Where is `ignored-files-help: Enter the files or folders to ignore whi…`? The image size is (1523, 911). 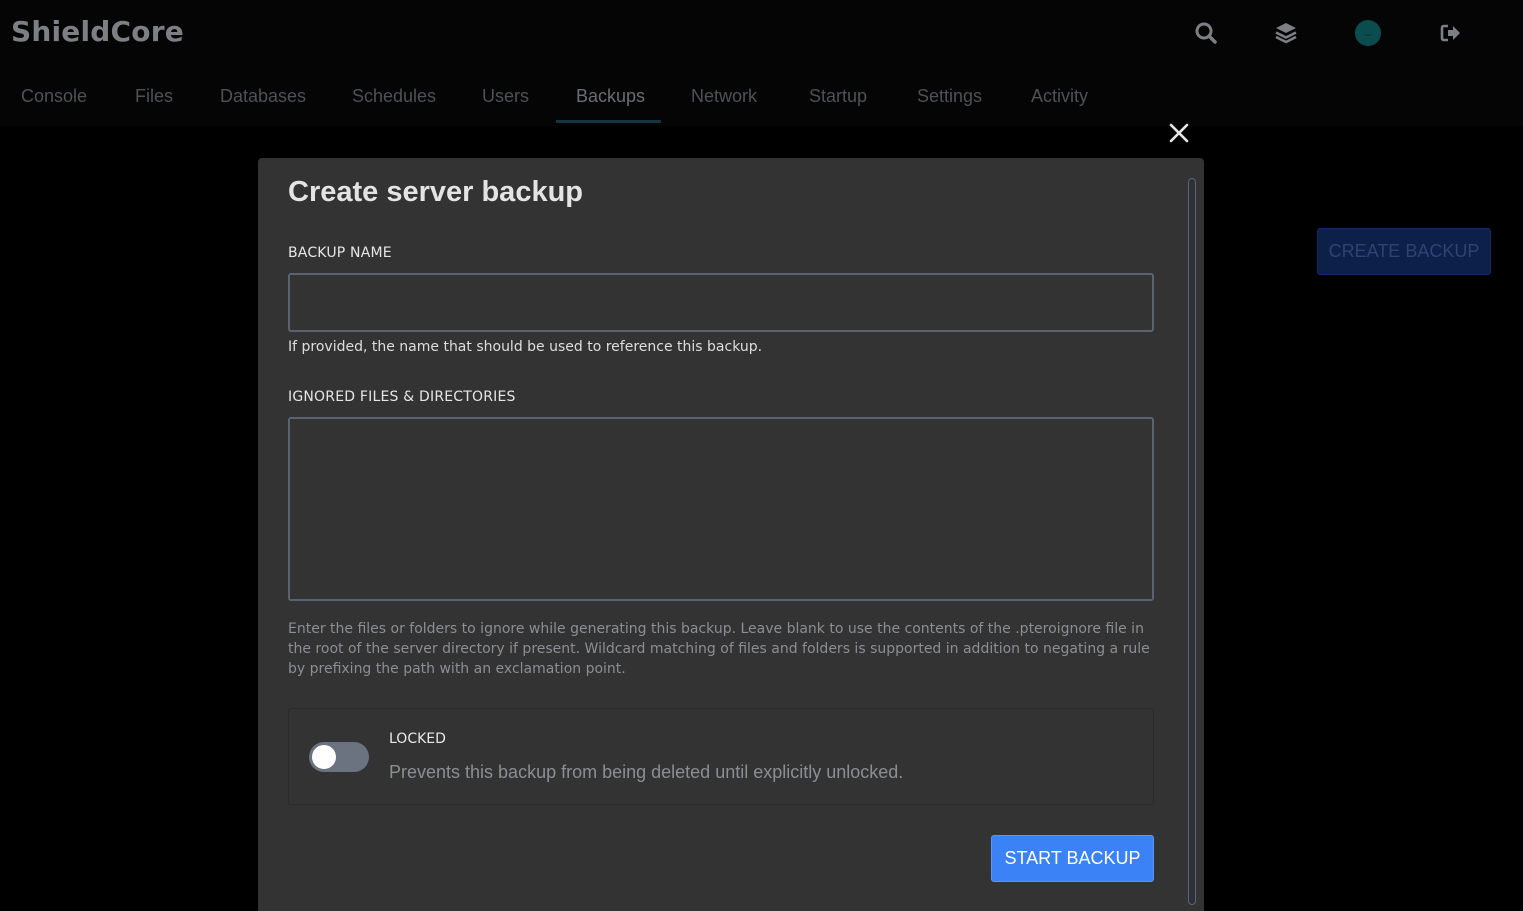
ignored-files-help: Enter the files or folders to ignore whi… is located at coordinates (719, 649).